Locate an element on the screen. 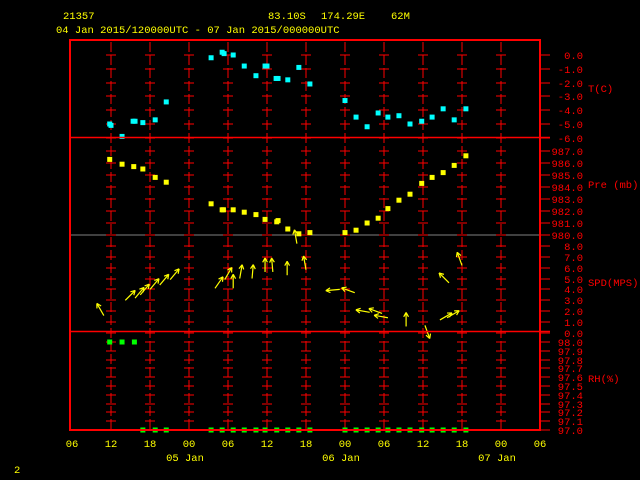 The height and width of the screenshot is (480, 640). y-tick-label: 982.0 is located at coordinates (567, 213).